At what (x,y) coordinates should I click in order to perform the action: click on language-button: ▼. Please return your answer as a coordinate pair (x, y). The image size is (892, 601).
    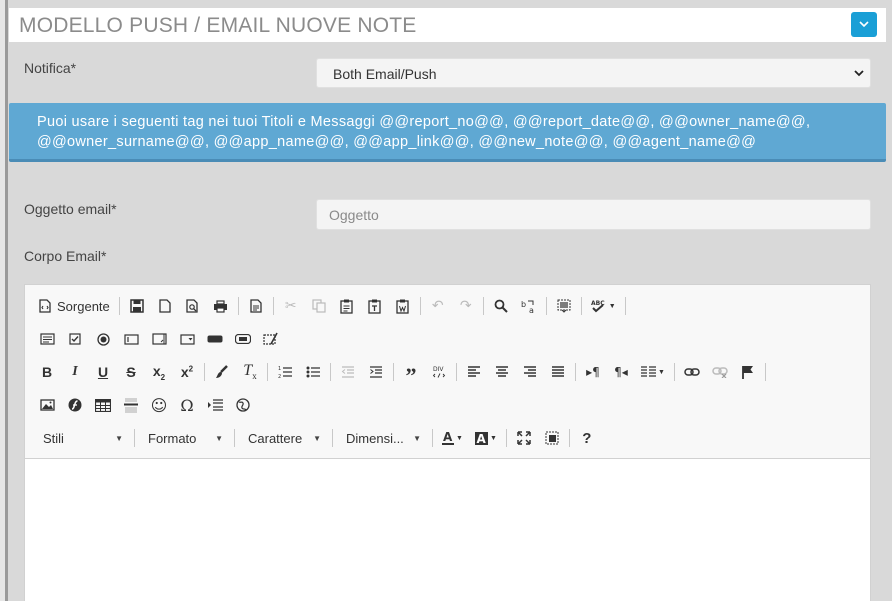
    Looking at the image, I should click on (653, 372).